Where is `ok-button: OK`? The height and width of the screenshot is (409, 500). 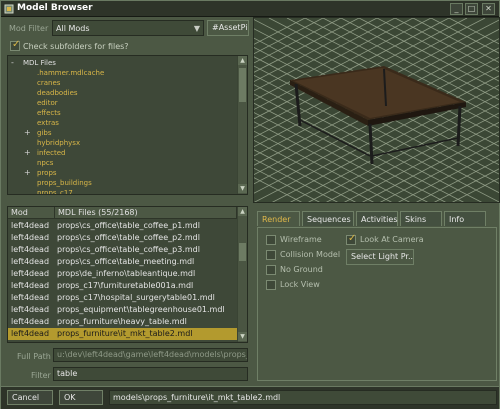 ok-button: OK is located at coordinates (81, 397).